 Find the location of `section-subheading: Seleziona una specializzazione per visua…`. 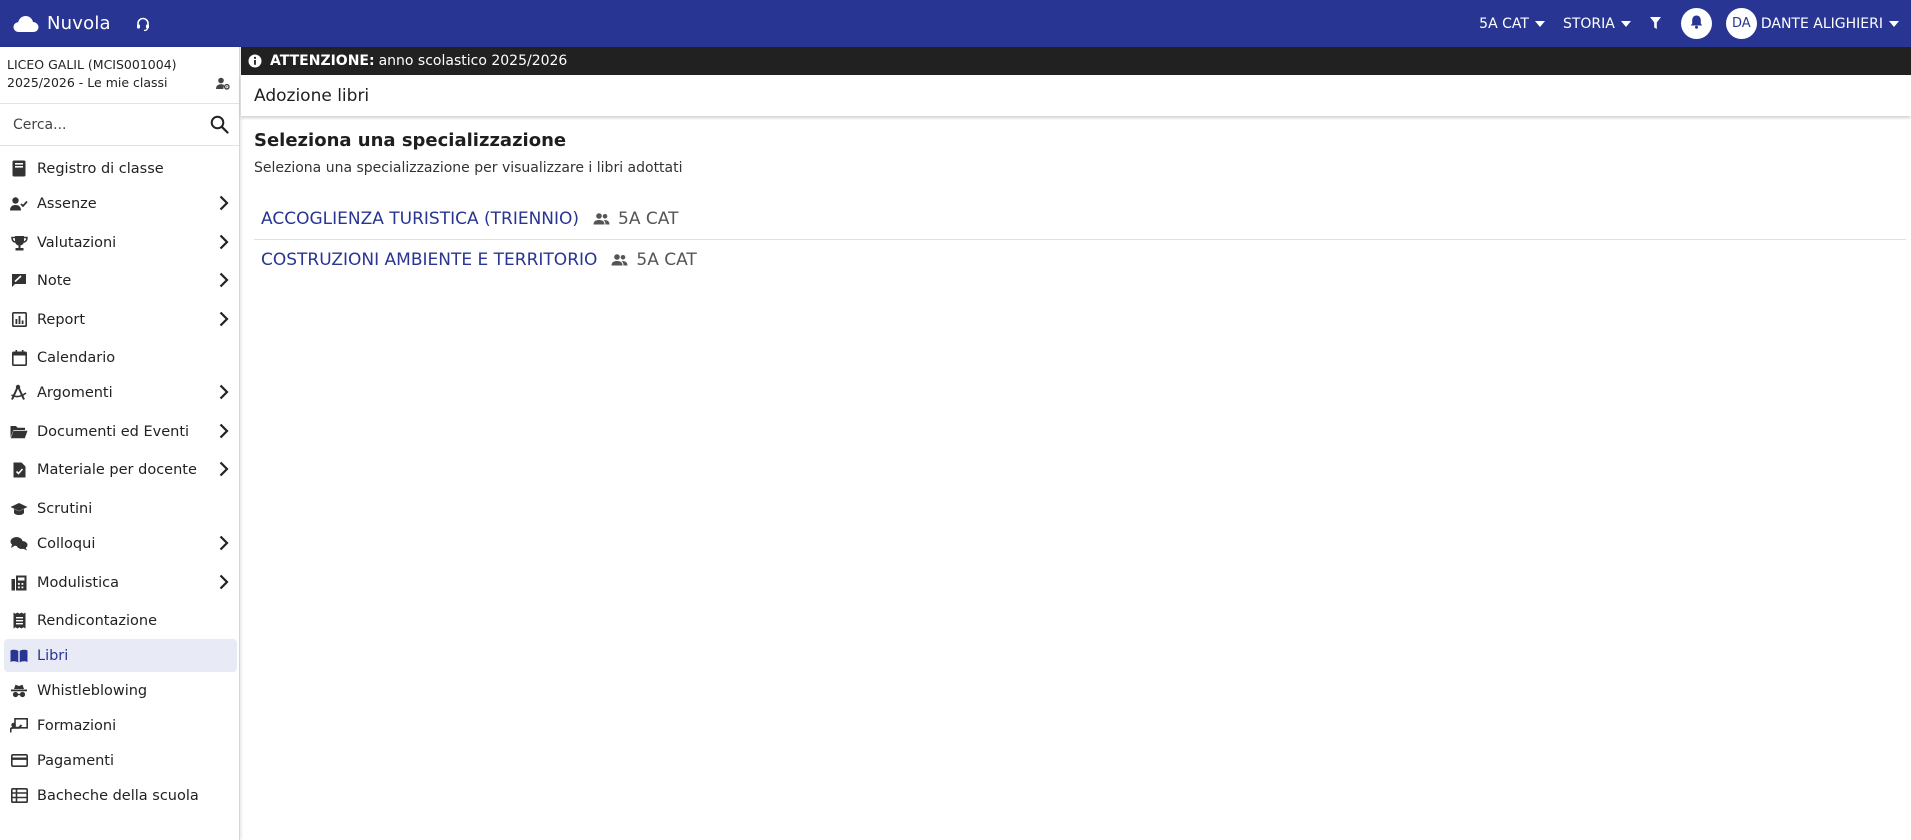

section-subheading: Seleziona una specializzazione per visua… is located at coordinates (468, 168).